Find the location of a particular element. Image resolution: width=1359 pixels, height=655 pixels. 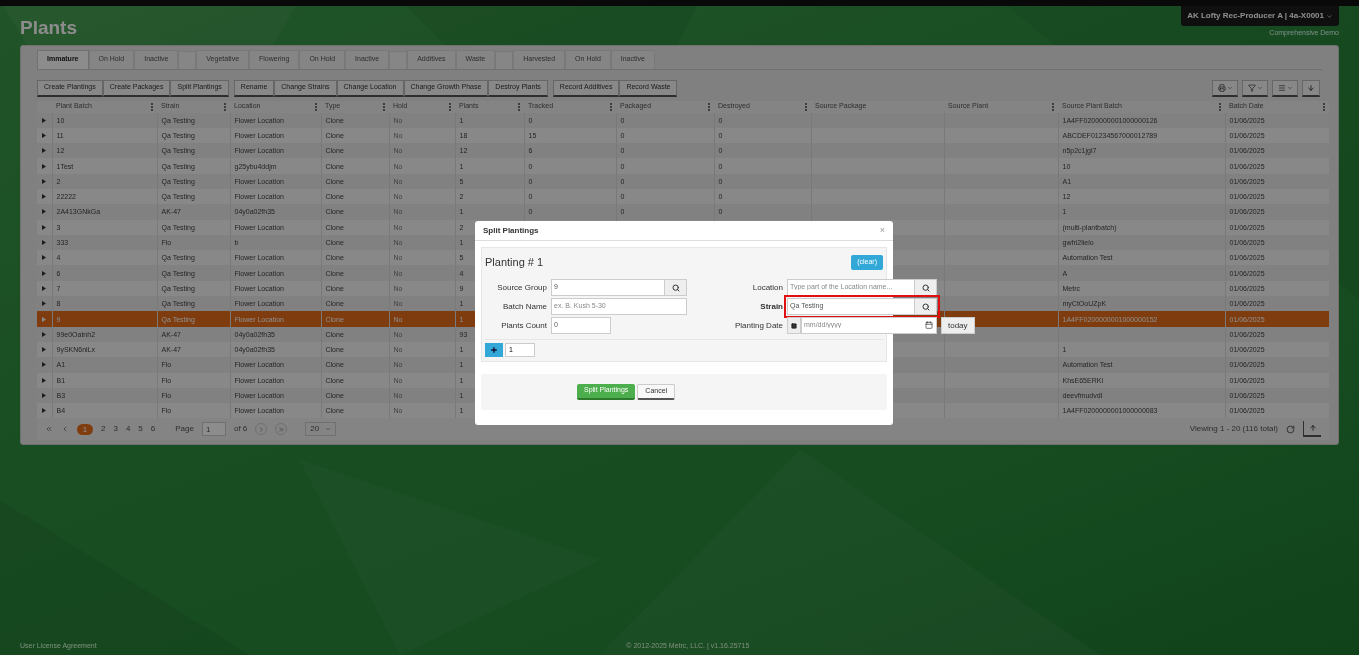

page-input: 1 is located at coordinates (213, 429).